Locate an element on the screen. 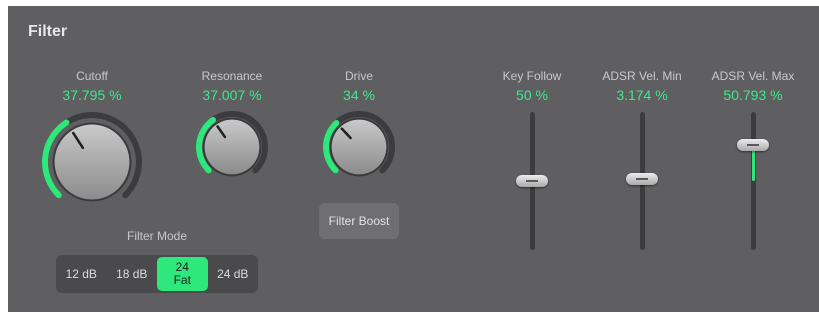 Image resolution: width=819 pixels, height=316 pixels. cutoff-value: 37.795 % is located at coordinates (92, 95).